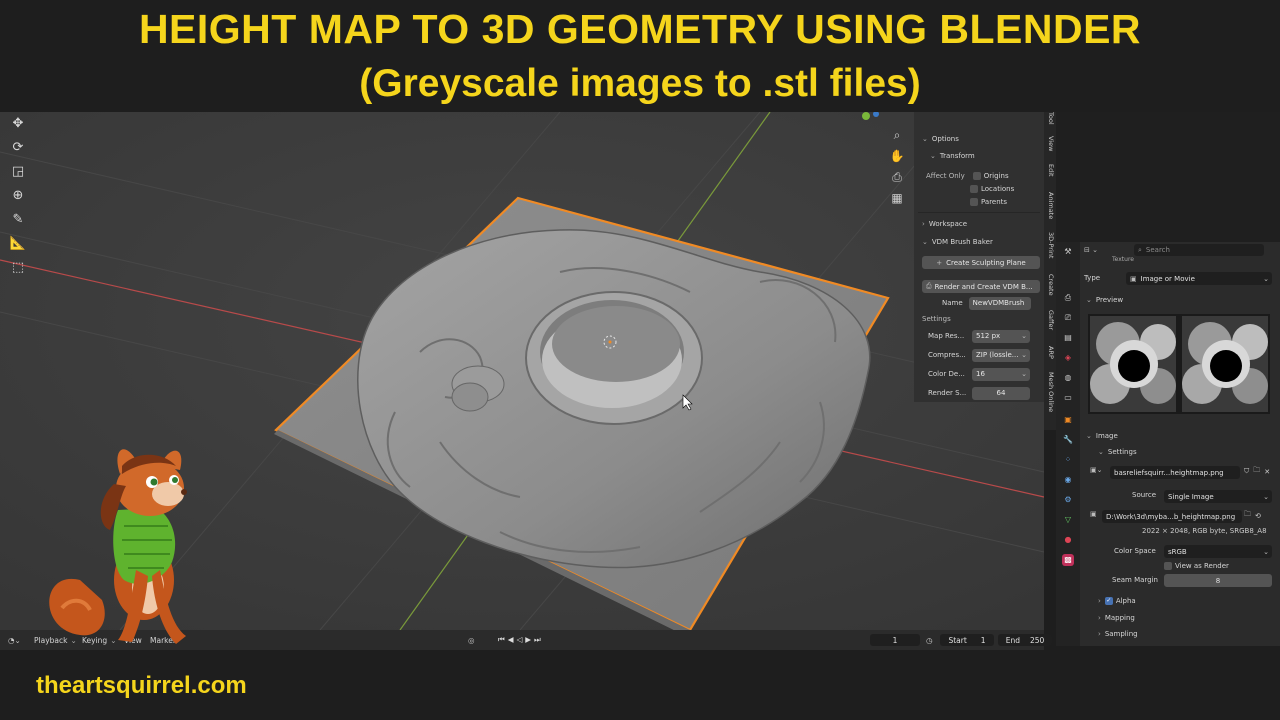  What do you see at coordinates (945, 176) in the screenshot?
I see `affect-only-label: Affect Only` at bounding box center [945, 176].